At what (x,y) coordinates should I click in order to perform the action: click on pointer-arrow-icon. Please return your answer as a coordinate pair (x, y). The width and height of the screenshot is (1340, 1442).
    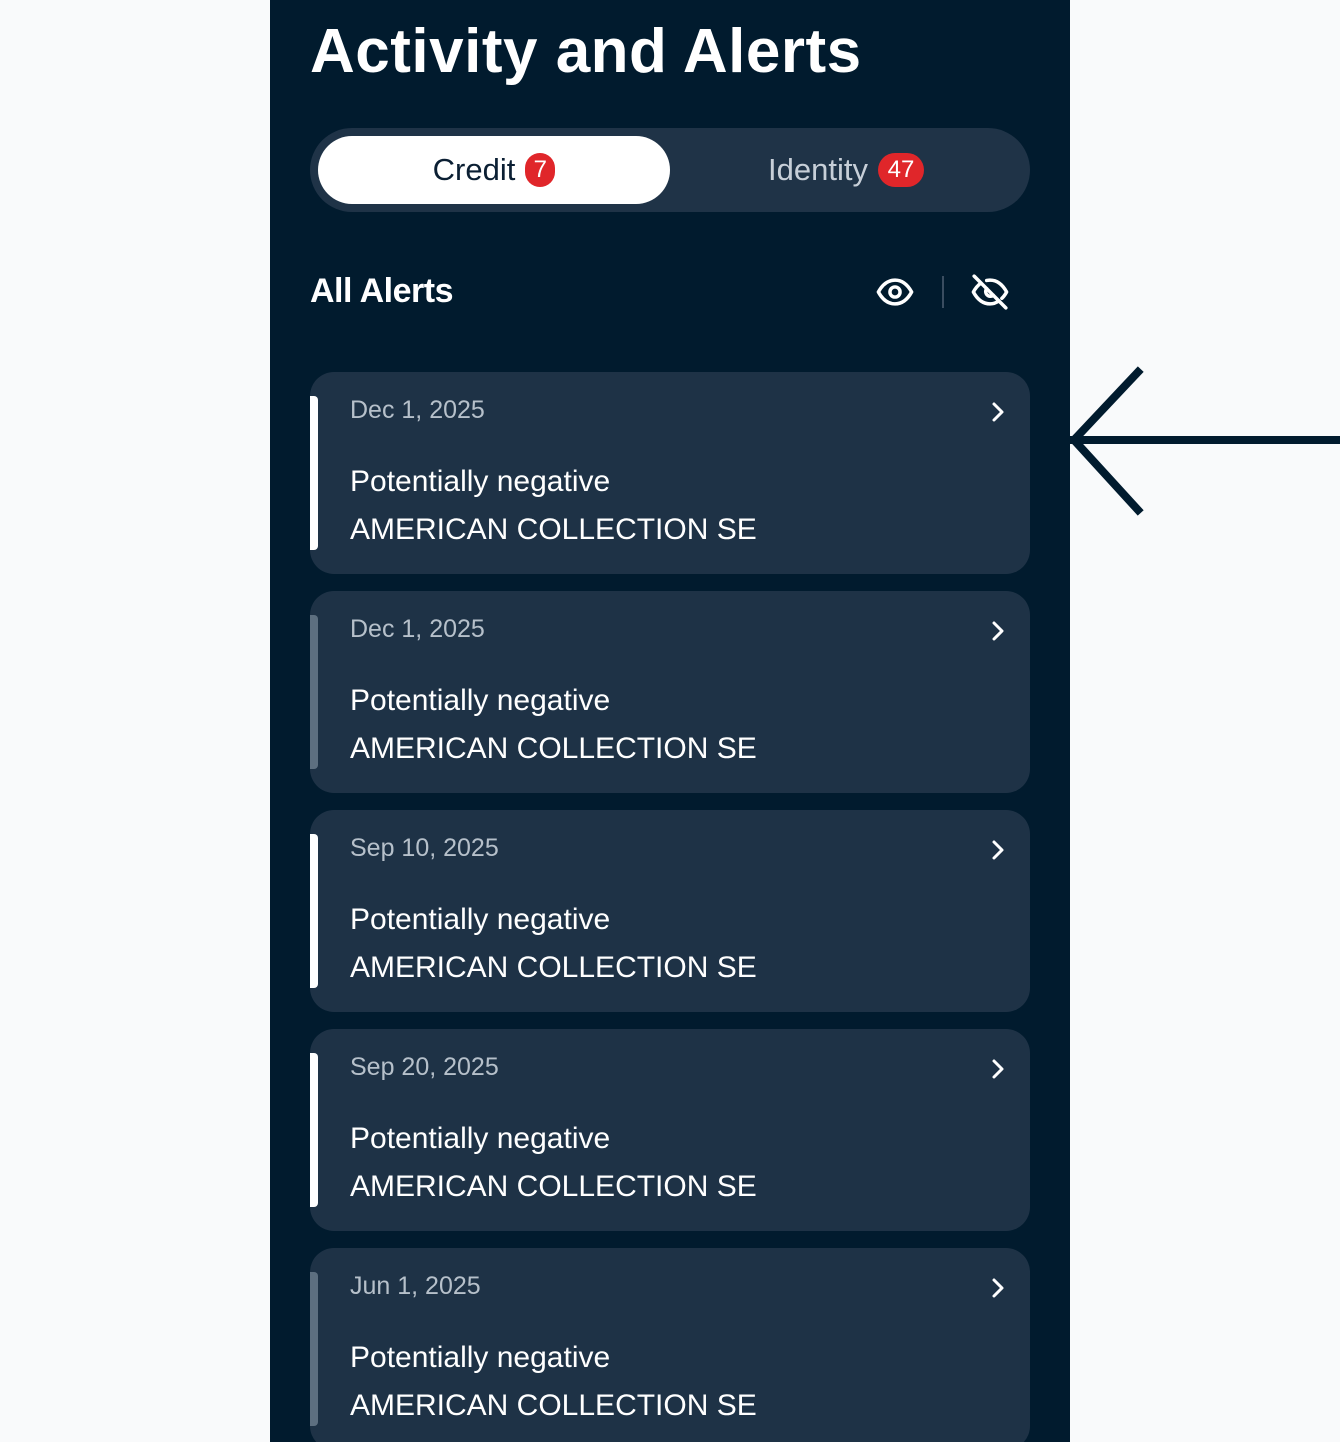
    Looking at the image, I should click on (1204, 441).